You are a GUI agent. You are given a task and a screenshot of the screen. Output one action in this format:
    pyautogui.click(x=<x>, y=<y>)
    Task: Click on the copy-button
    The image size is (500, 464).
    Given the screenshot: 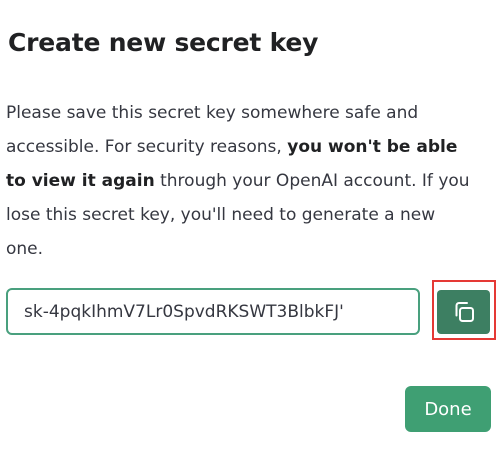 What is the action you would take?
    pyautogui.click(x=463, y=312)
    